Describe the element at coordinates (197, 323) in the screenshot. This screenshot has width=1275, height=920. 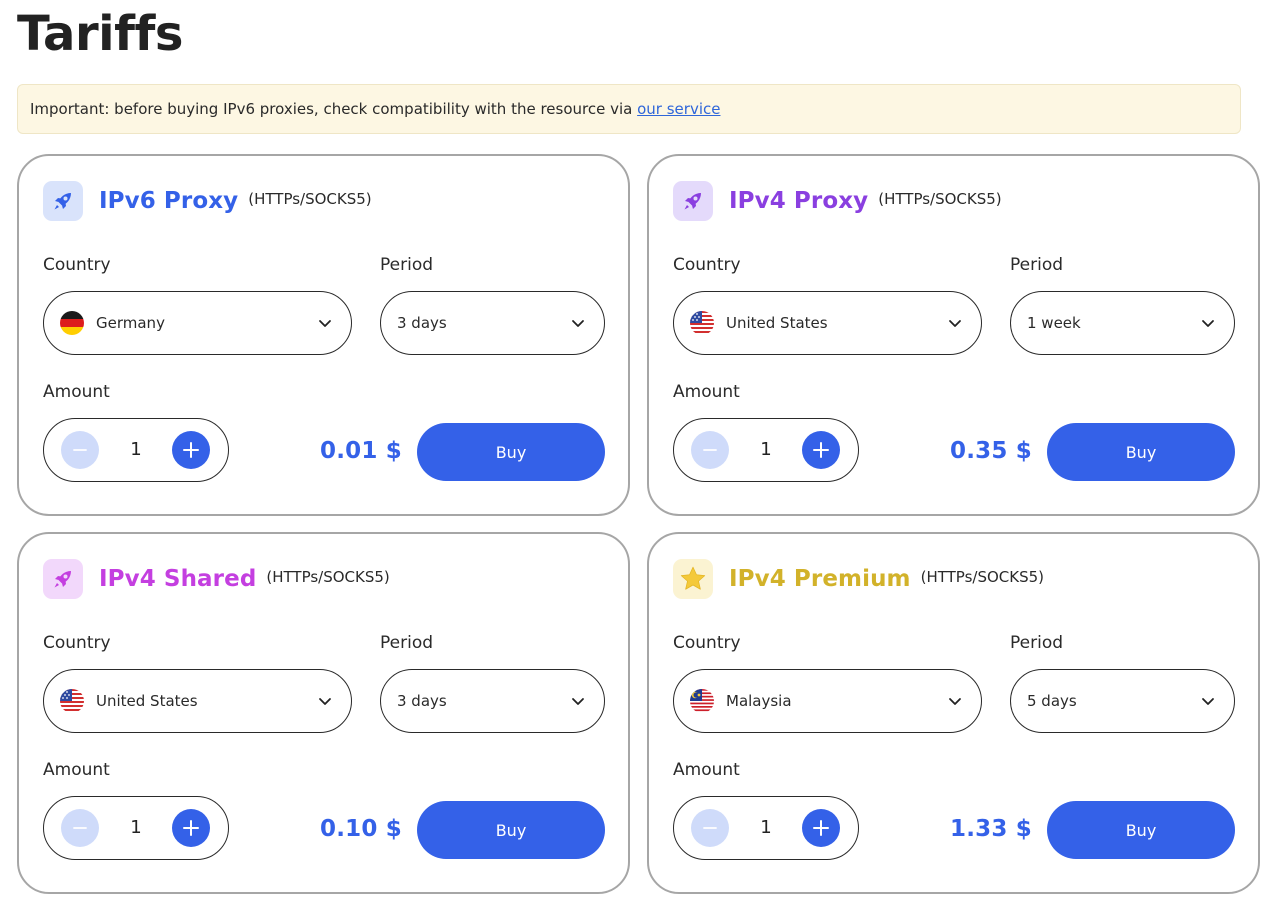
I see `country-select: Germany` at that location.